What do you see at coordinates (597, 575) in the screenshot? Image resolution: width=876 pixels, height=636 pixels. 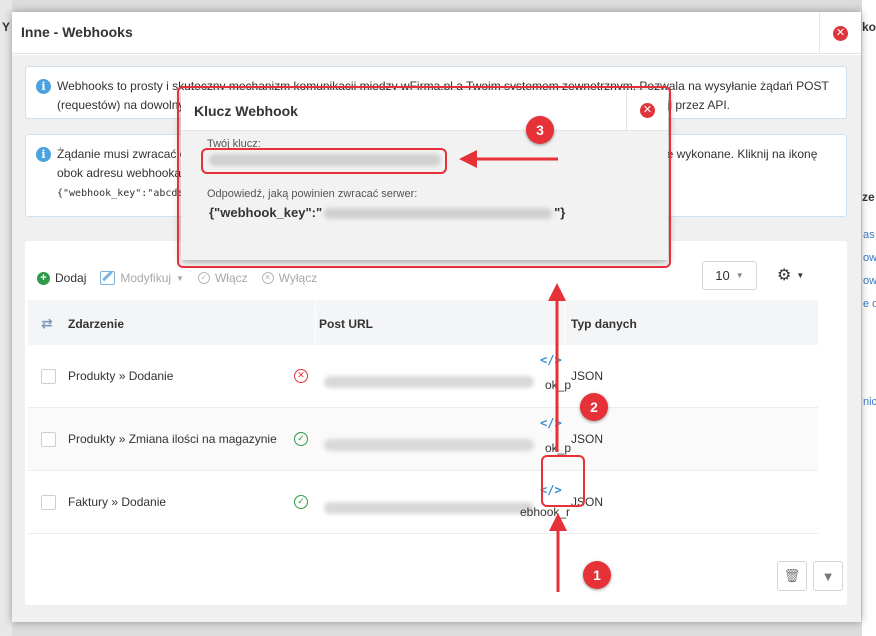 I see `annotation-number-1: 1` at bounding box center [597, 575].